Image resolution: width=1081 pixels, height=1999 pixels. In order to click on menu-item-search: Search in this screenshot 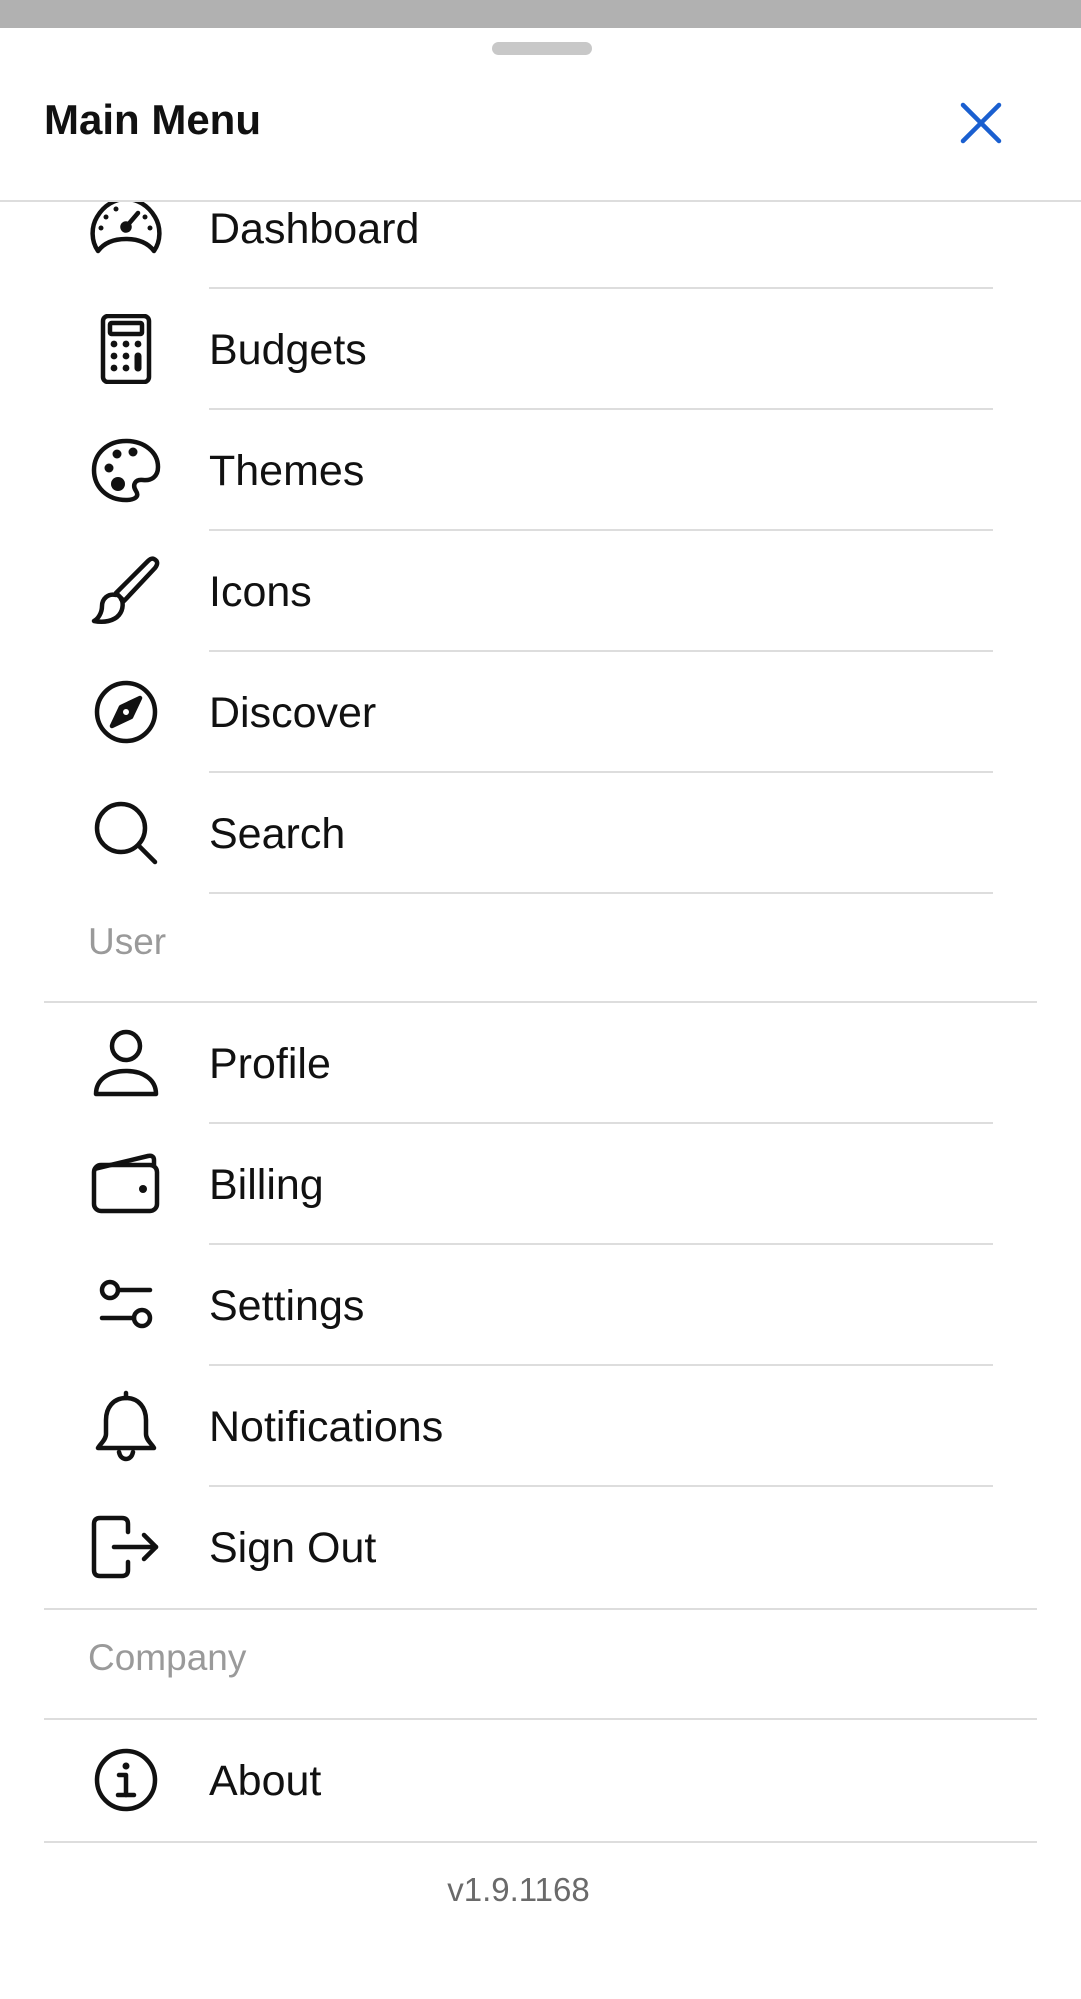, I will do `click(540, 833)`.